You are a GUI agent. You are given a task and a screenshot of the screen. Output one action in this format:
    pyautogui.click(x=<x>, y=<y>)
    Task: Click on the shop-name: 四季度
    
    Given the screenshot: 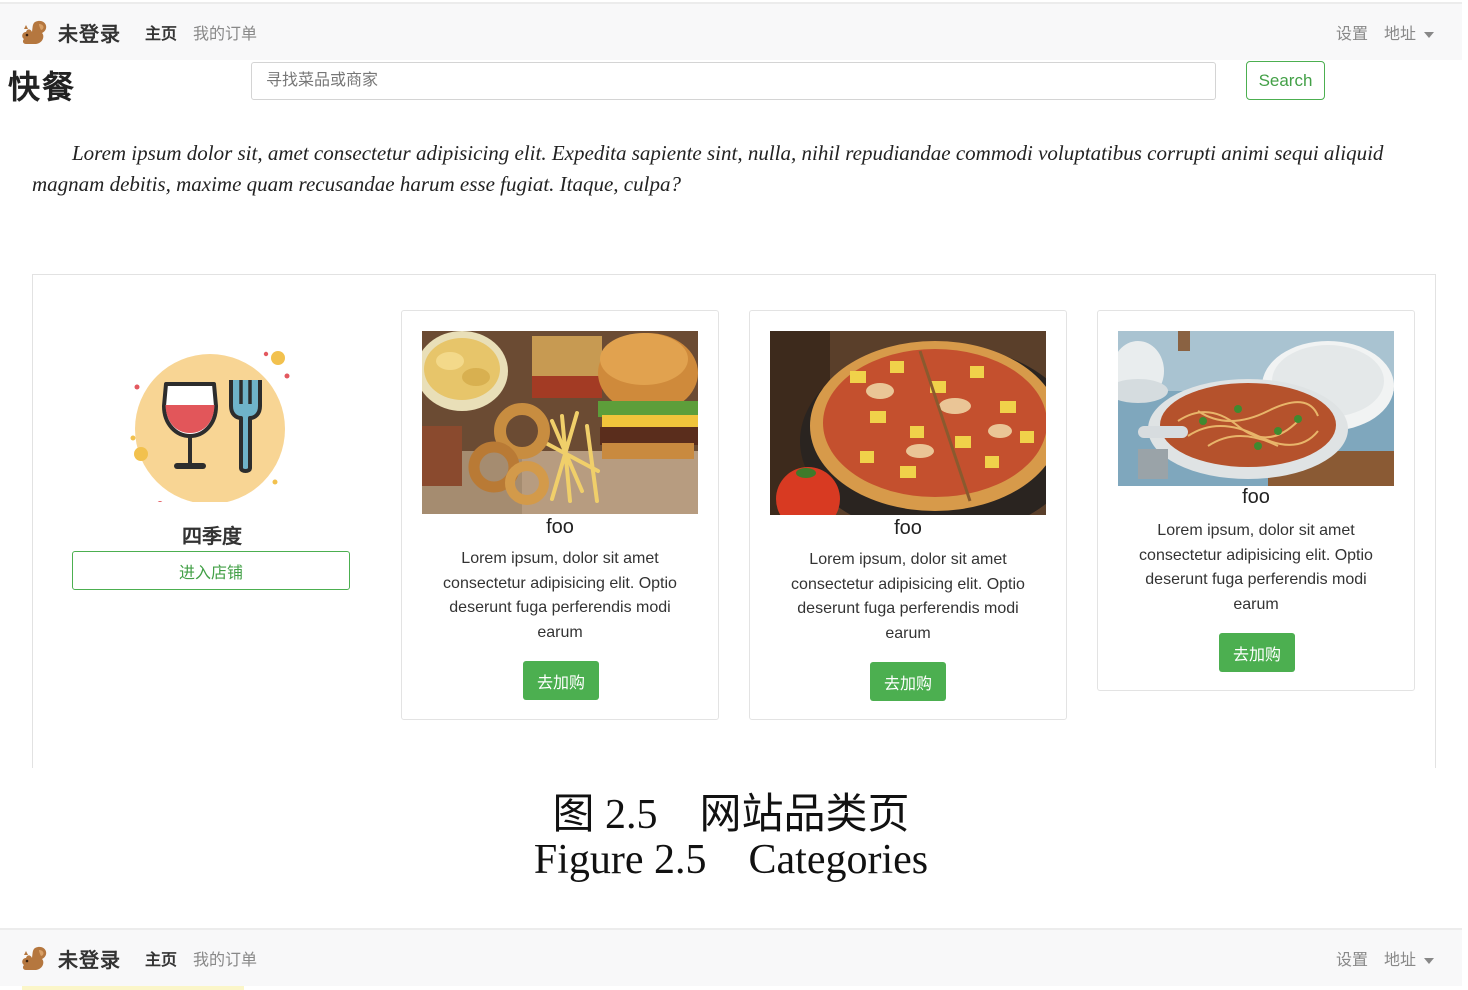 What is the action you would take?
    pyautogui.click(x=212, y=537)
    